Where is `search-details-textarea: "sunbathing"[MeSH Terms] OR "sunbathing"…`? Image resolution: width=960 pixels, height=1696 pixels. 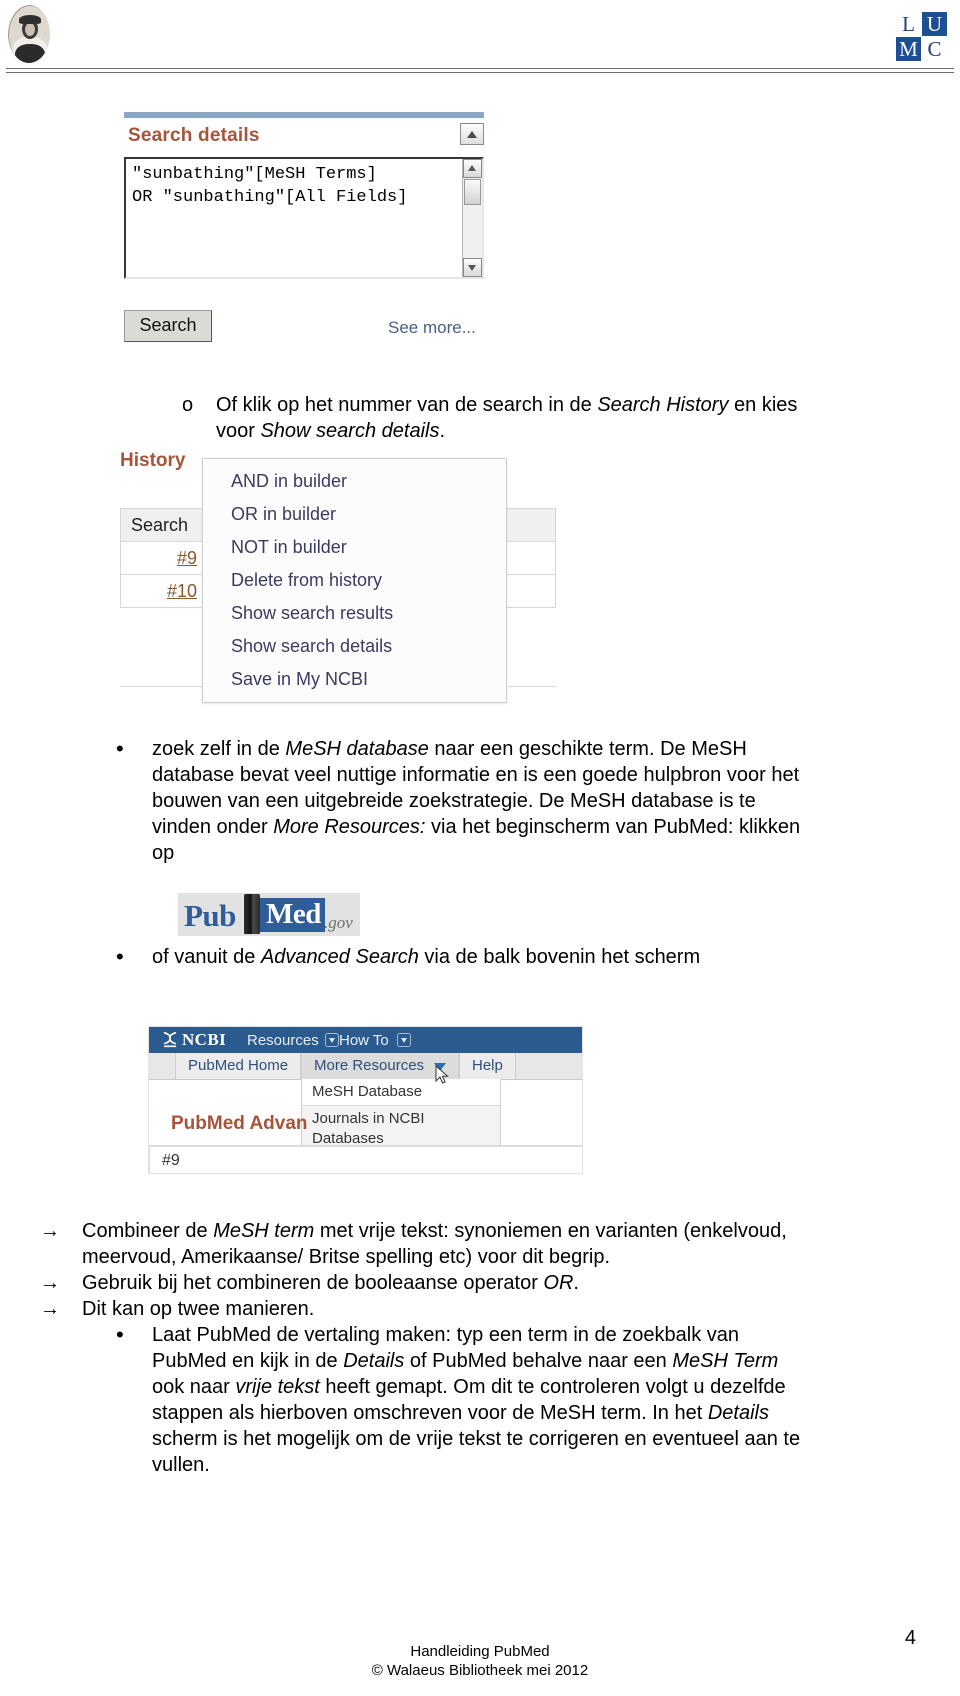
search-details-textarea: "sunbathing"[MeSH Terms] OR "sunbathing"… is located at coordinates (304, 218).